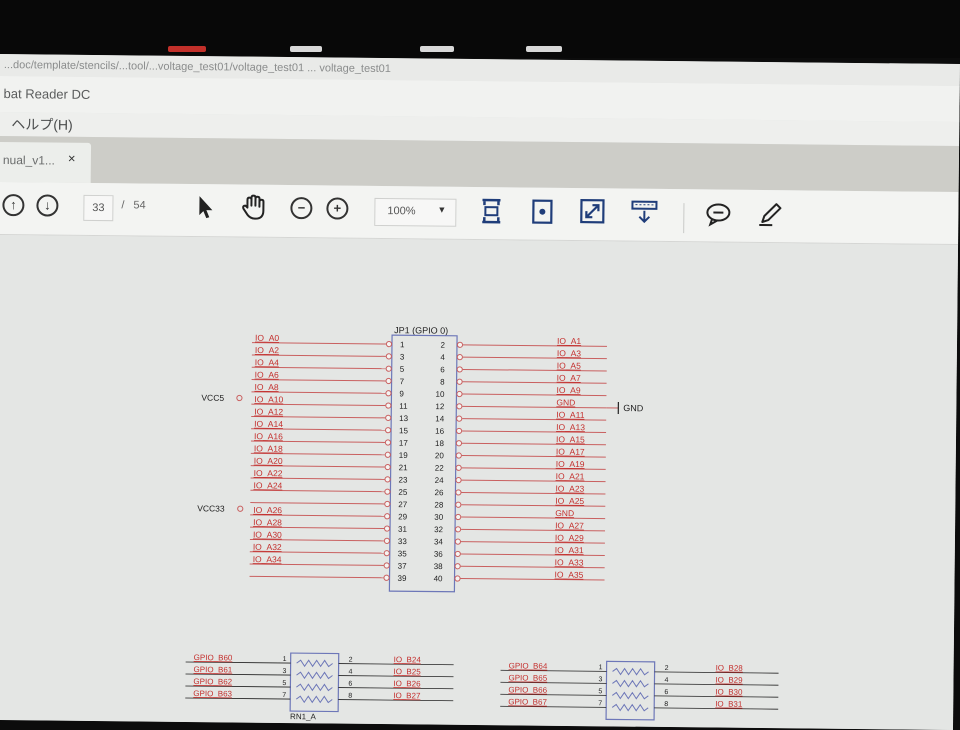  What do you see at coordinates (440, 431) in the screenshot?
I see `pin-number: 16` at bounding box center [440, 431].